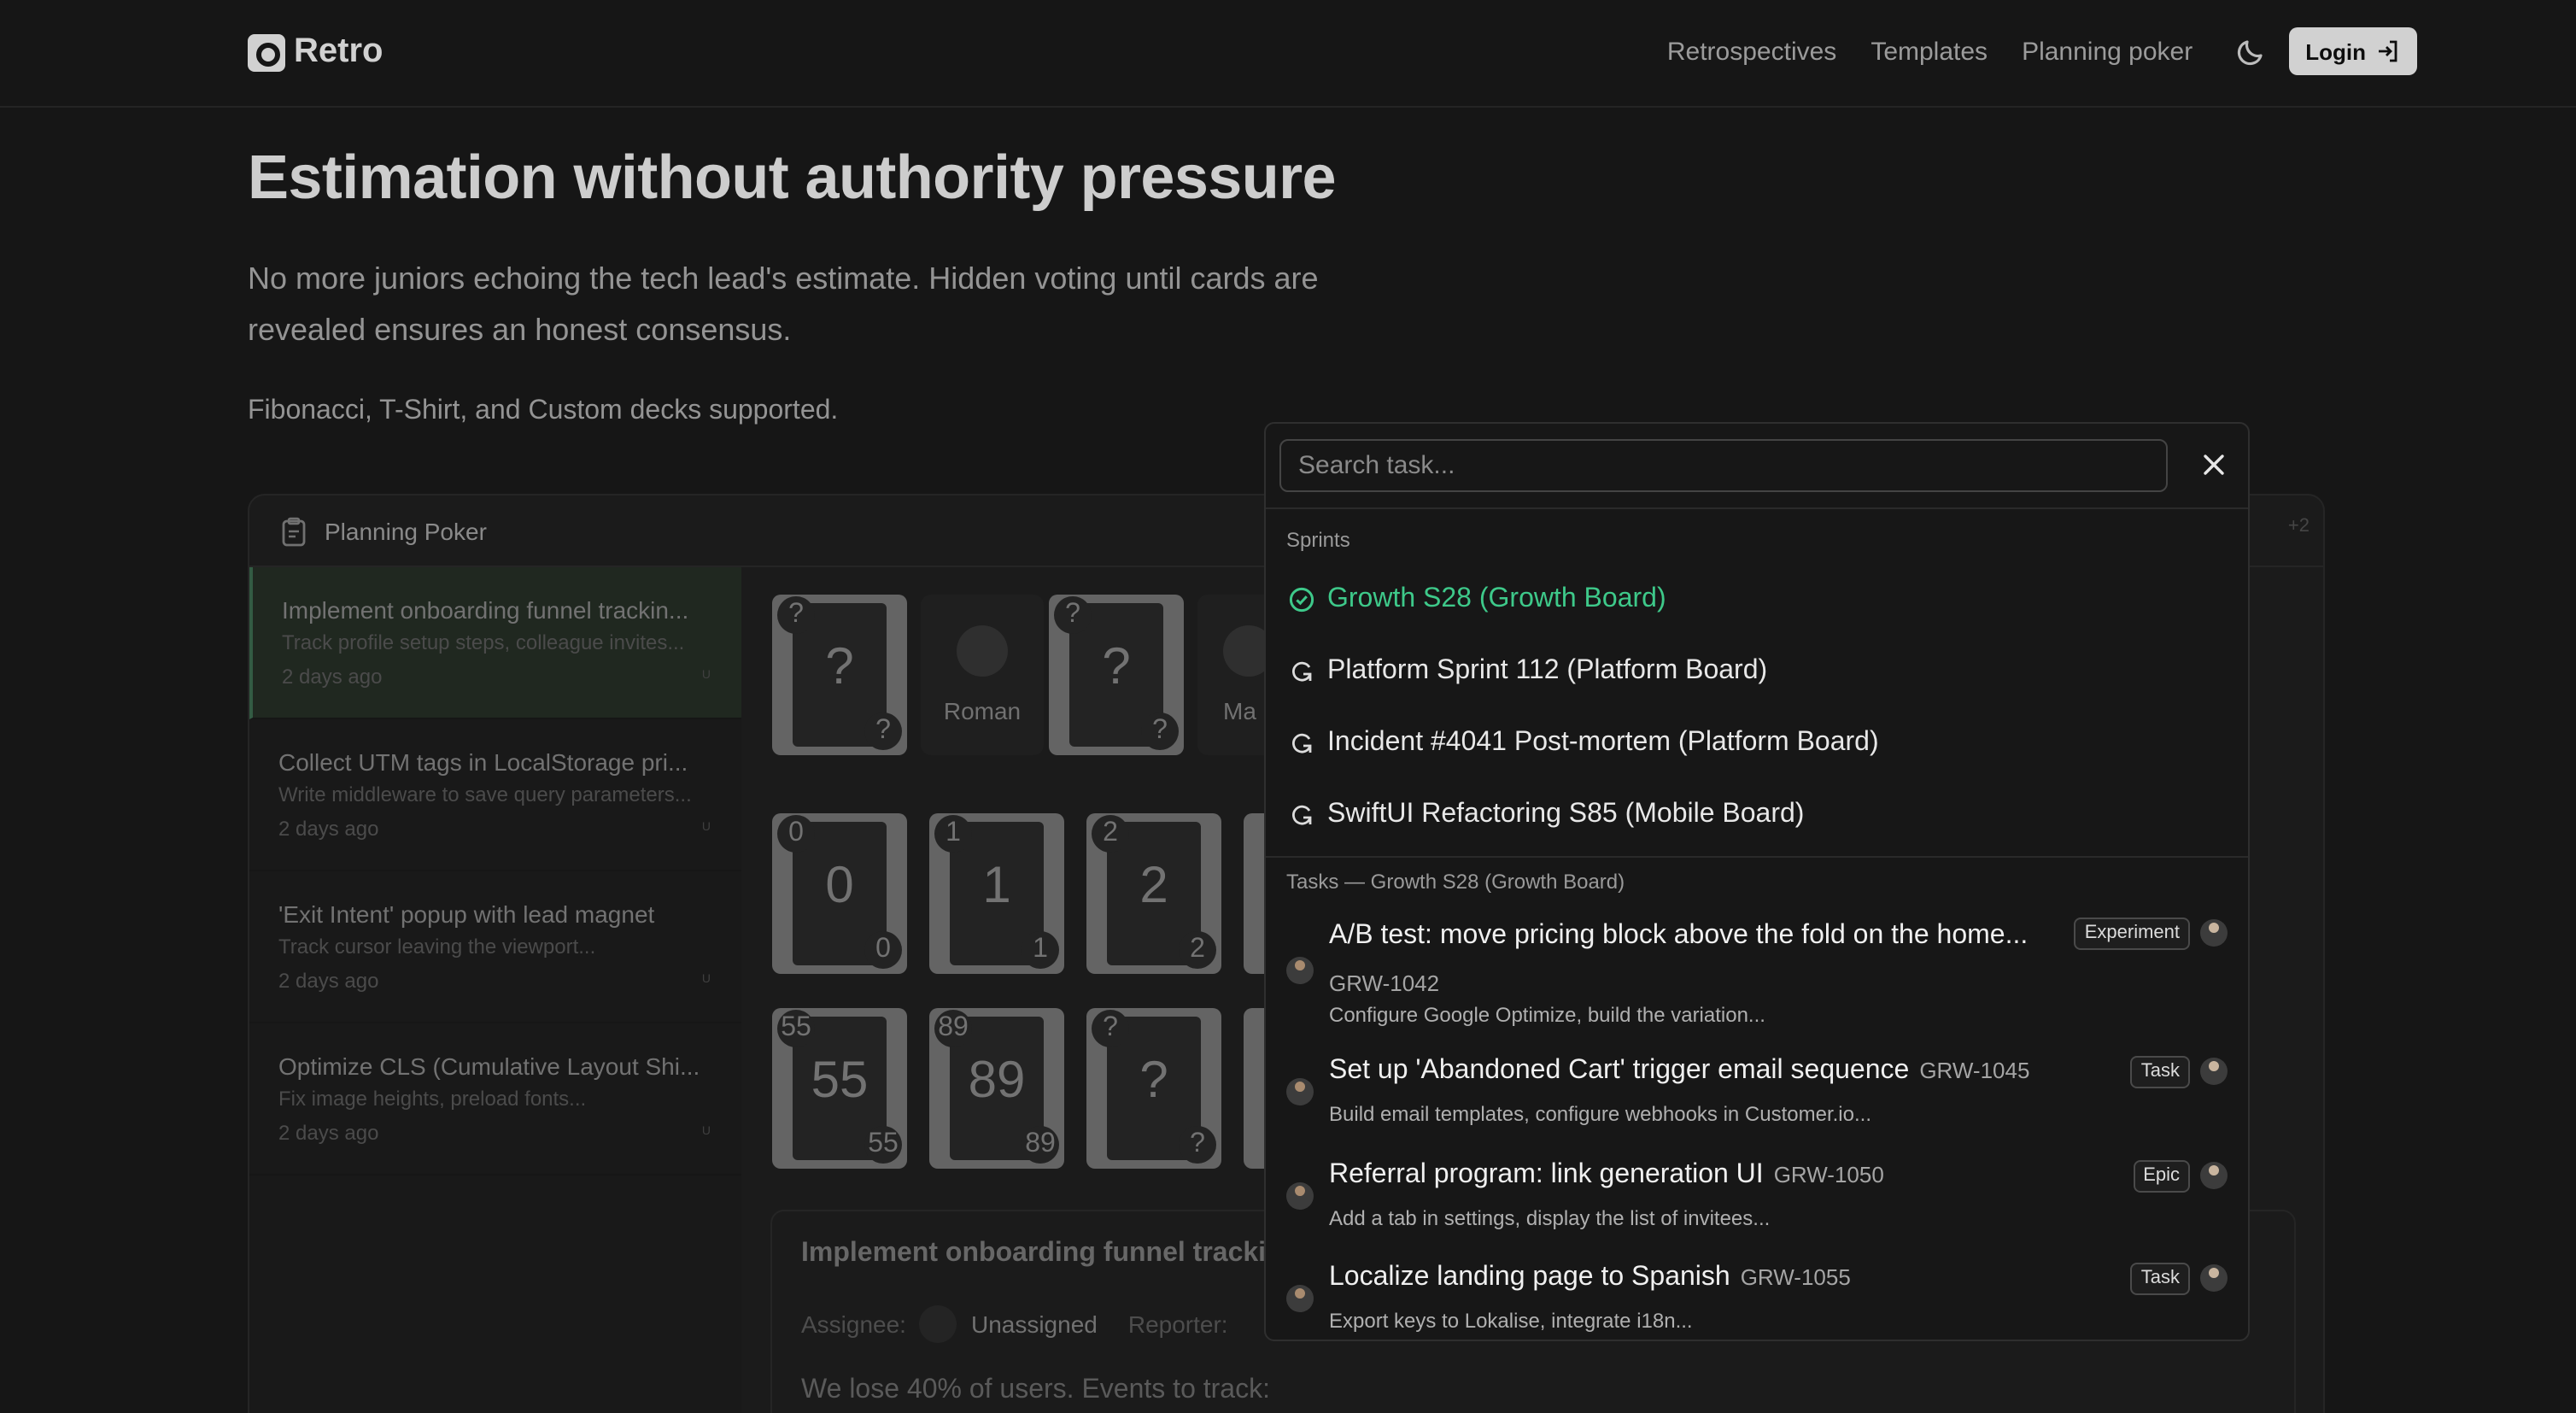  I want to click on sprint-option: Platform Sprint 112 (Platform Board), so click(1757, 672).